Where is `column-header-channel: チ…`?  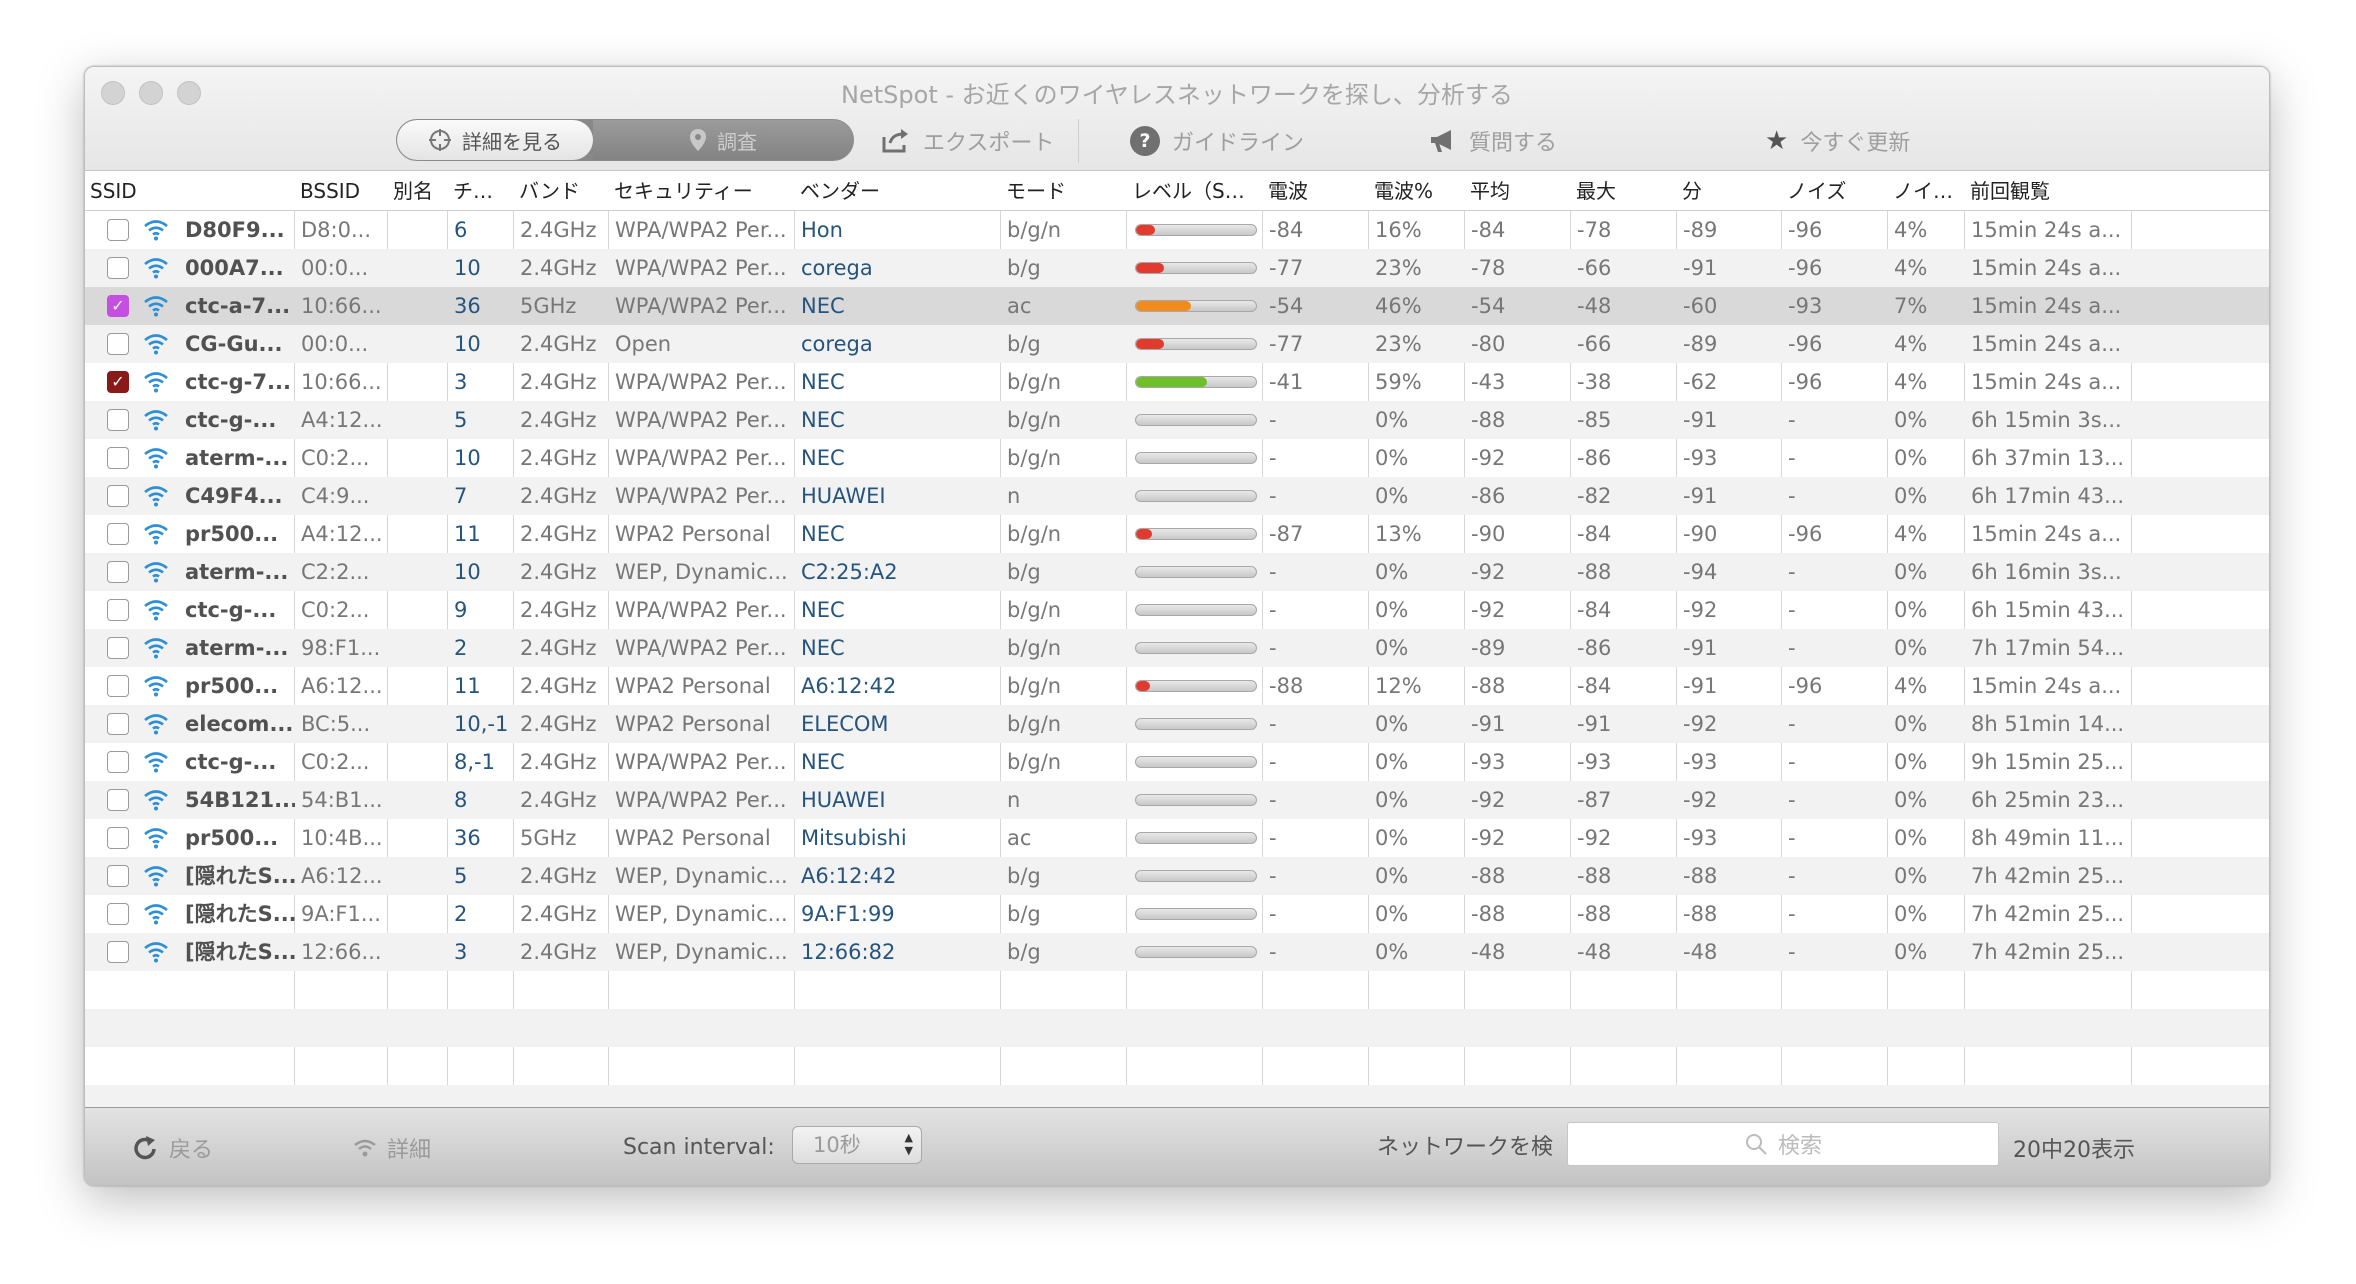
column-header-channel: チ… is located at coordinates (481, 191).